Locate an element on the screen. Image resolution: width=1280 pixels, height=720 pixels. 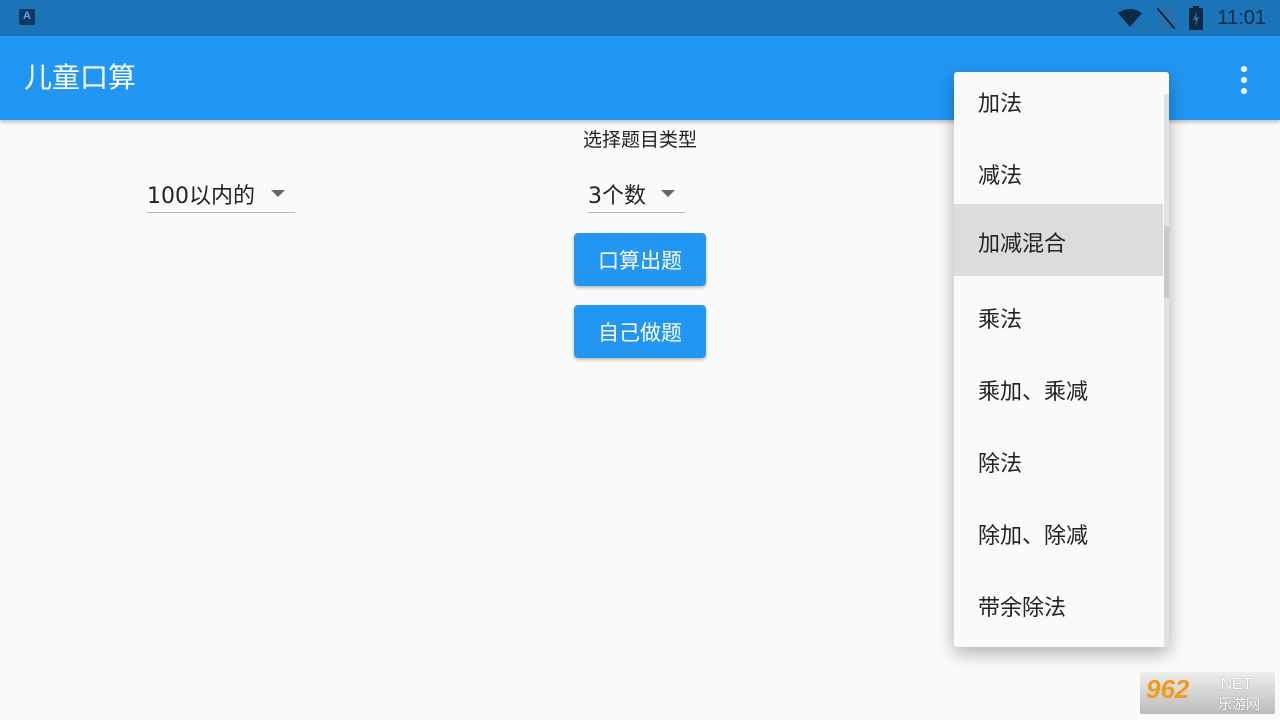
no-sim-icon is located at coordinates (1166, 18).